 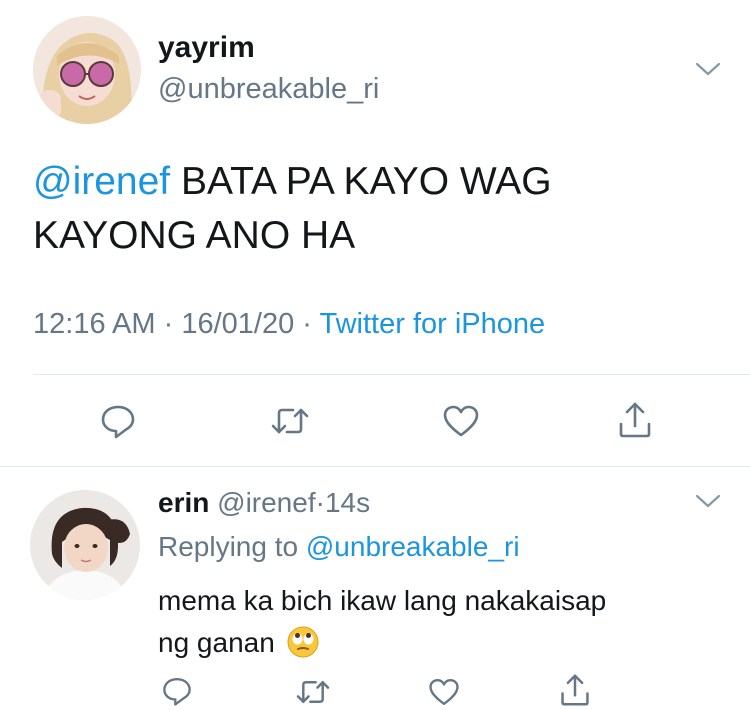 I want to click on reply-text-line2: ng ganan, so click(x=216, y=642).